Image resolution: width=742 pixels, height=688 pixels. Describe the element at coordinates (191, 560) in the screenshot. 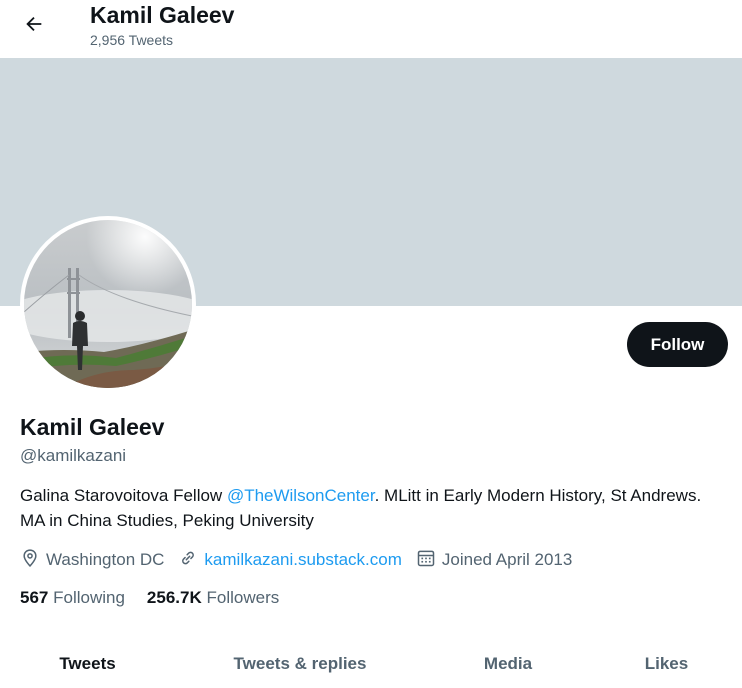

I see `link-icon` at that location.